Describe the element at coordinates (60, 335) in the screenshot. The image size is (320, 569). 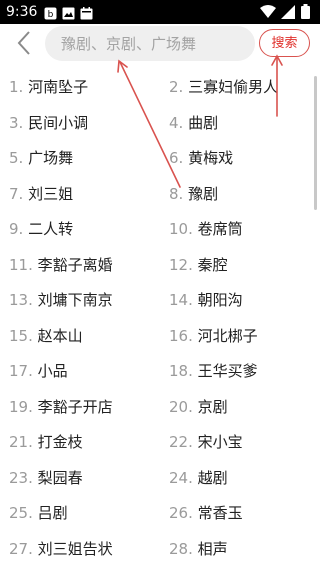
I see `list-item-title: 赵本山` at that location.